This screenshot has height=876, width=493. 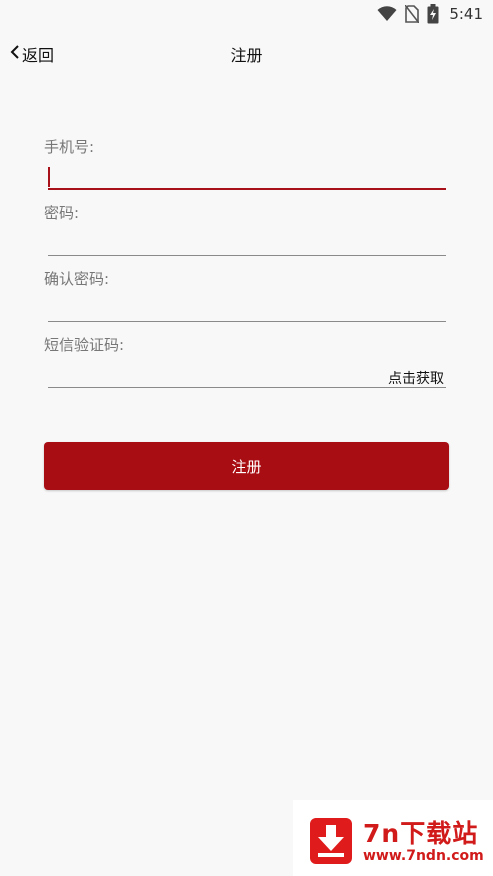 I want to click on confirm-password-label: 确认密码:, so click(x=77, y=279).